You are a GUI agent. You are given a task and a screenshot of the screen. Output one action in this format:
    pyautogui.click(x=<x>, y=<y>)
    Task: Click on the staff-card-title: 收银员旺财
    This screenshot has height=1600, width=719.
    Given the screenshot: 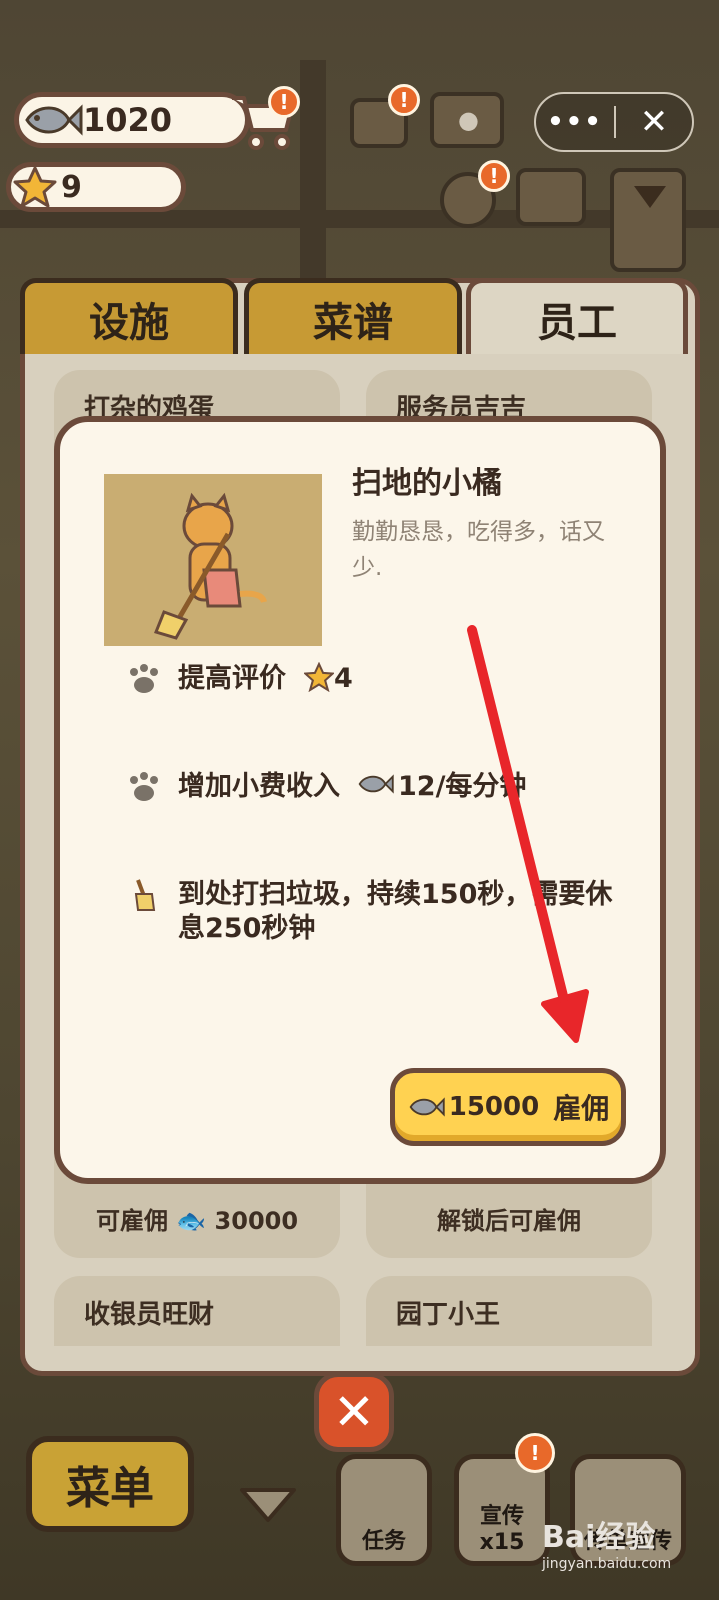 What is the action you would take?
    pyautogui.click(x=149, y=1315)
    